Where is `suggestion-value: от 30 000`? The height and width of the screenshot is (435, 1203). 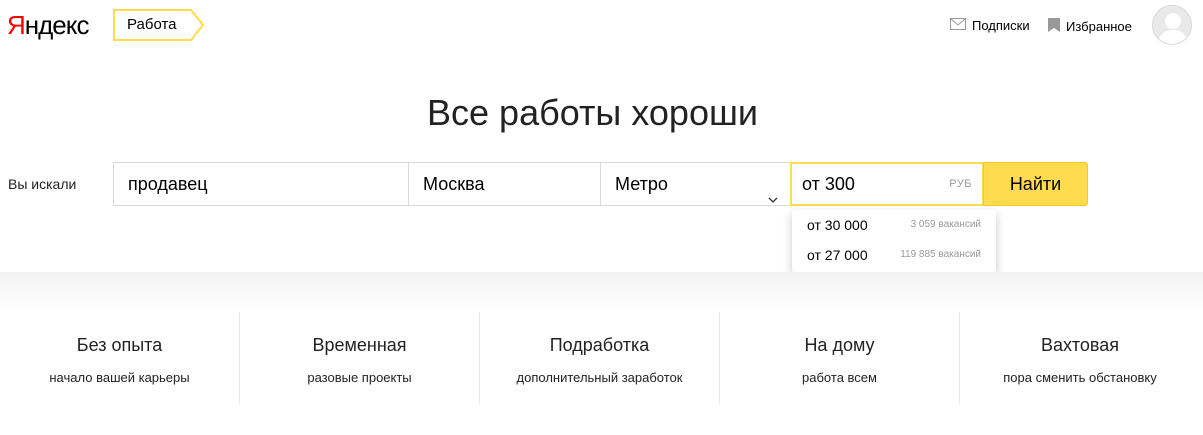
suggestion-value: от 30 000 is located at coordinates (837, 225).